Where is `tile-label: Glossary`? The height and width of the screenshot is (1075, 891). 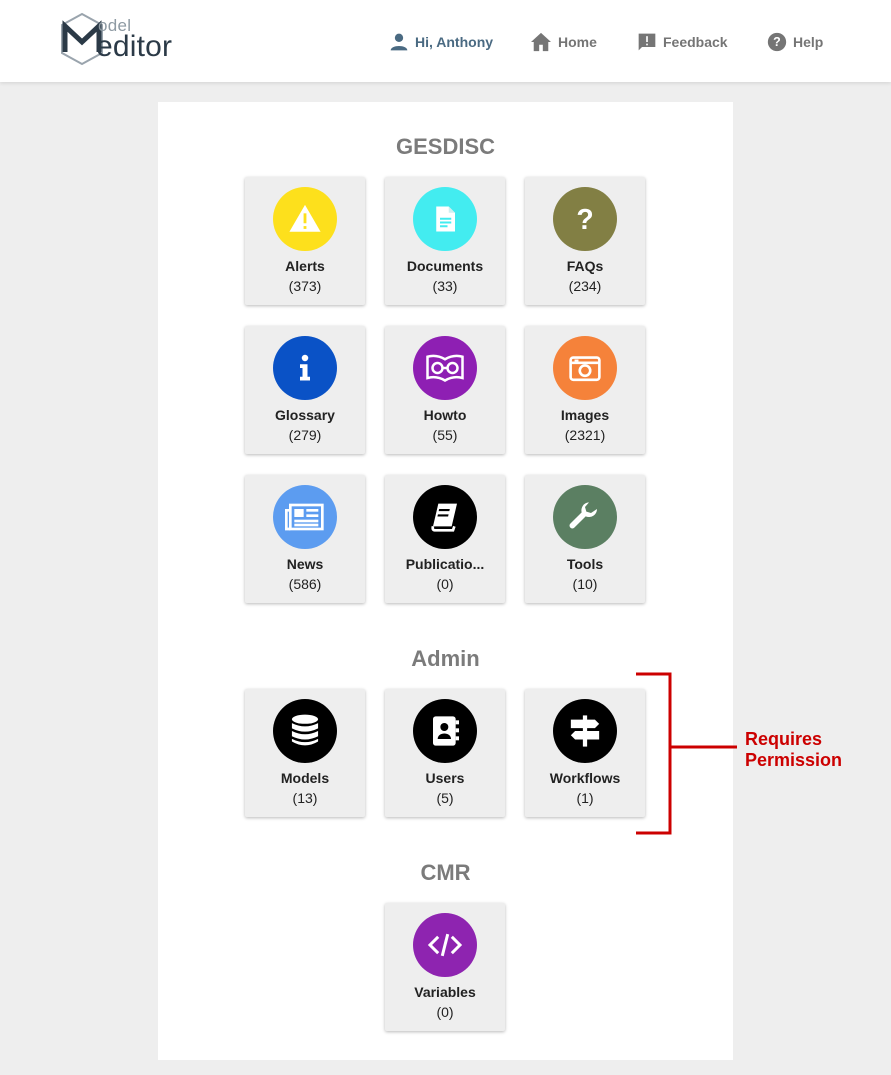
tile-label: Glossary is located at coordinates (305, 415).